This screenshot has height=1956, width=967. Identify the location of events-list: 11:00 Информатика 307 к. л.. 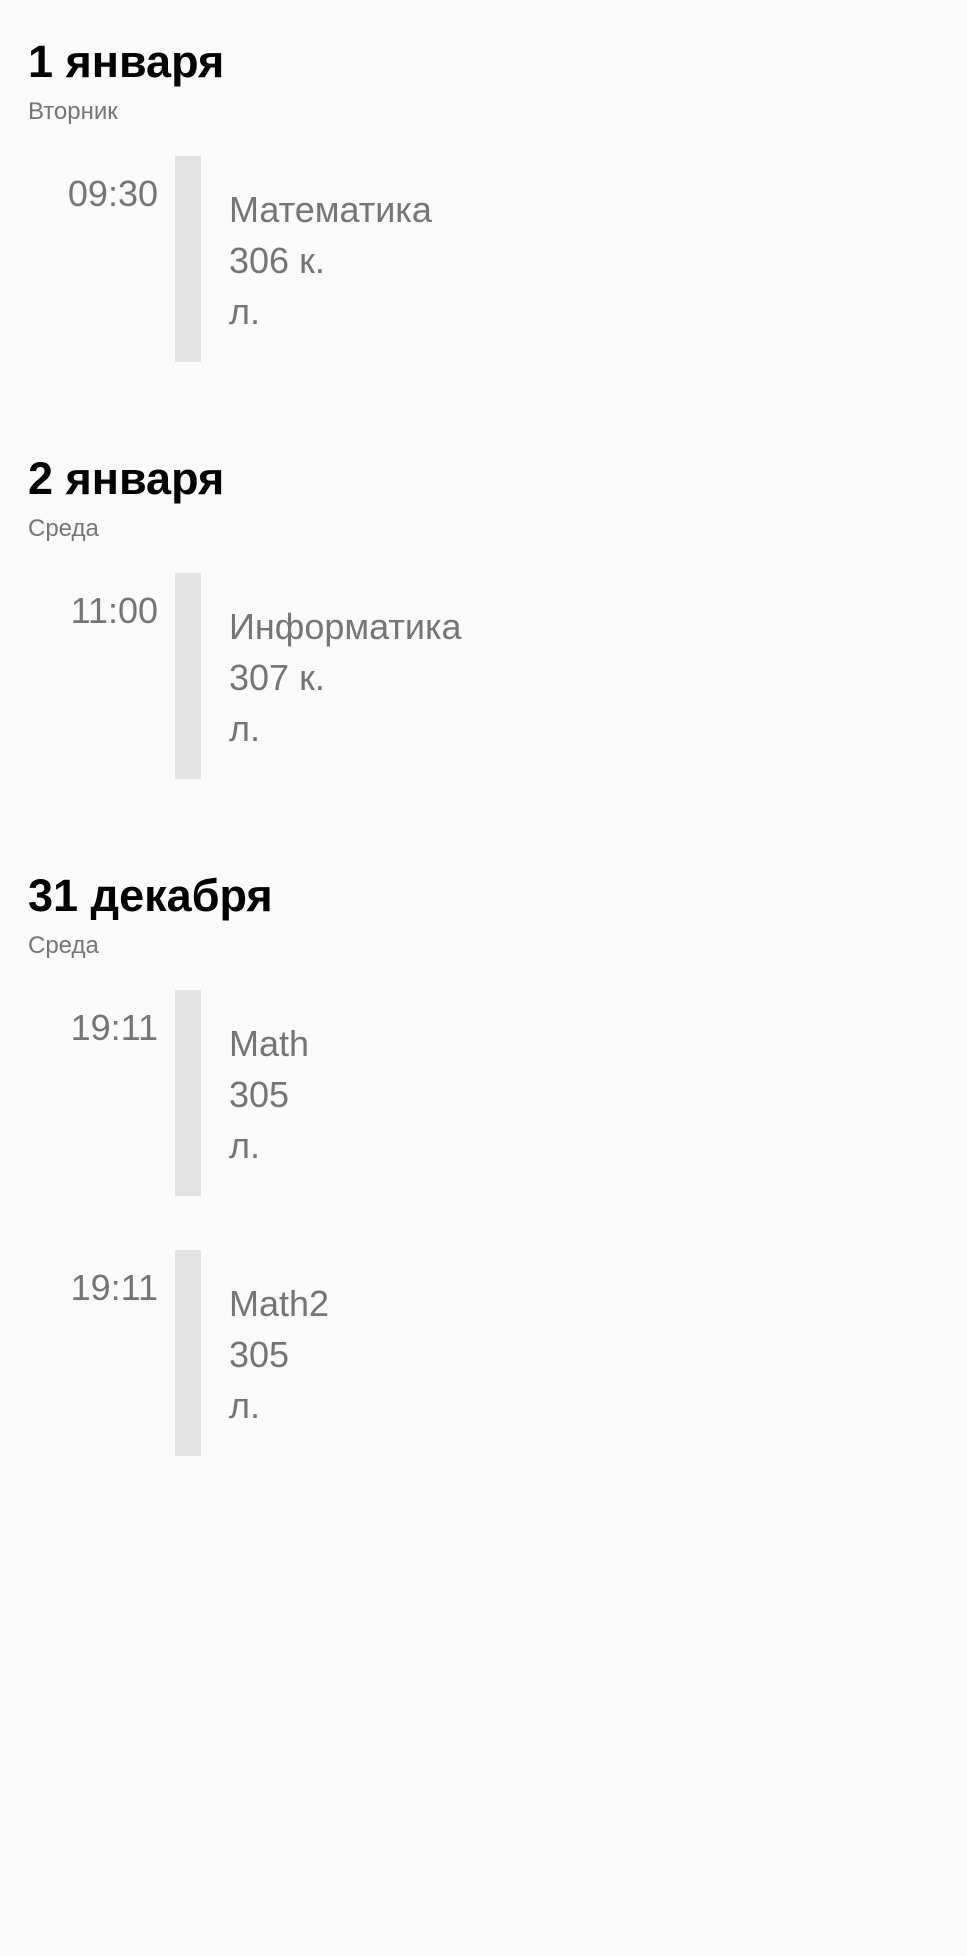
(497, 676).